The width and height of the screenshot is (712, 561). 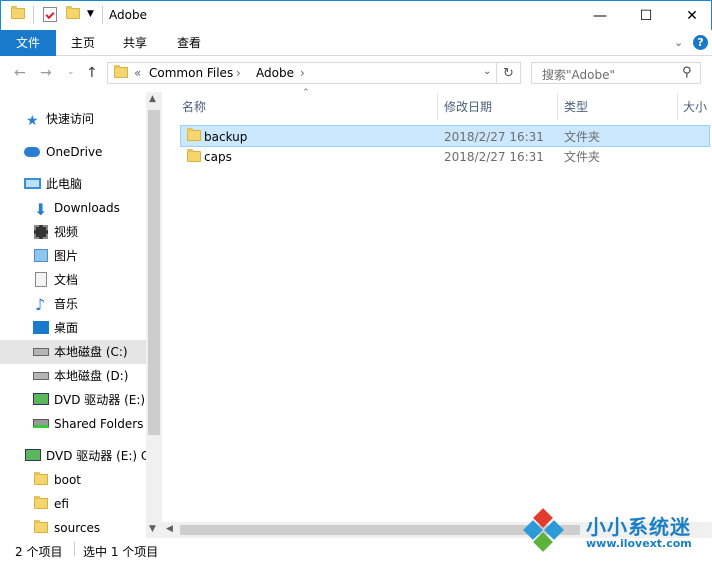 I want to click on search-input: 搜索"Adobe", so click(x=578, y=74).